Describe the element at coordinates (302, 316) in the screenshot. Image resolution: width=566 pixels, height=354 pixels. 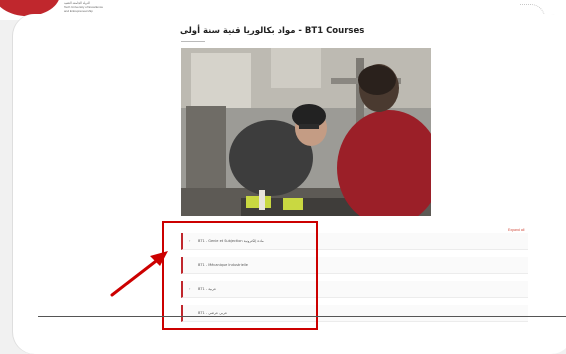
I see `footer-divider` at that location.